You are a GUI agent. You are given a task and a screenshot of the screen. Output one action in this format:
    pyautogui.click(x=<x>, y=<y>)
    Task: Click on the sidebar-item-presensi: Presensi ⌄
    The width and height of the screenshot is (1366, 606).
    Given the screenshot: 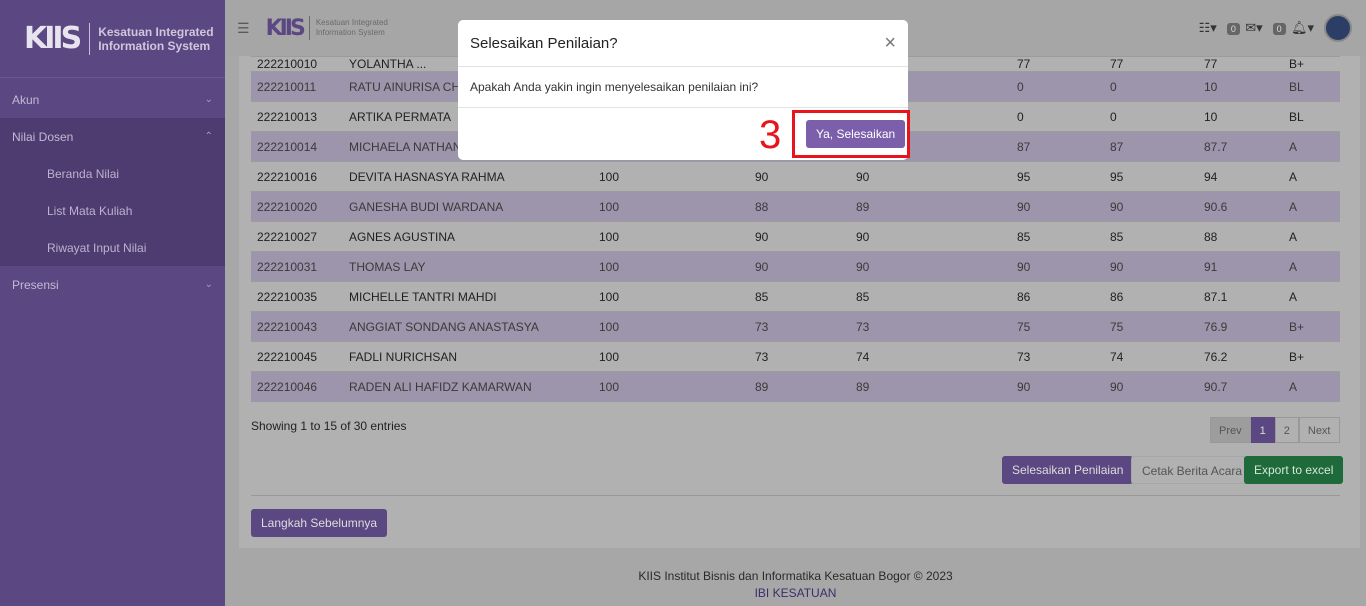 What is the action you would take?
    pyautogui.click(x=112, y=284)
    